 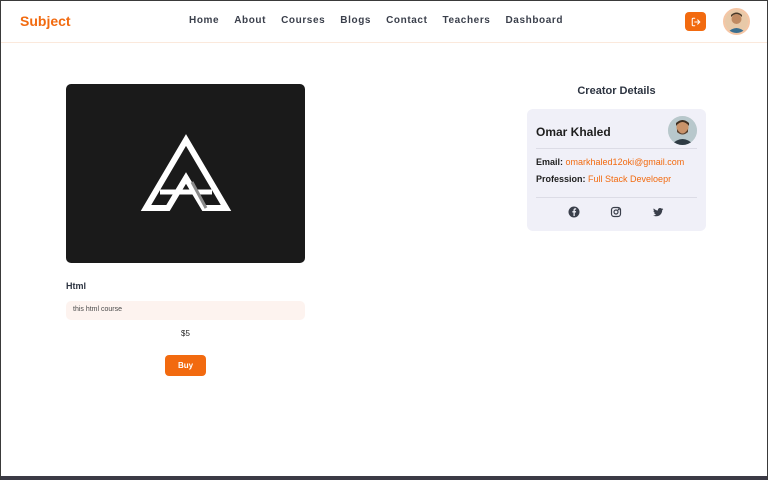 I want to click on nav-about: About, so click(x=250, y=20).